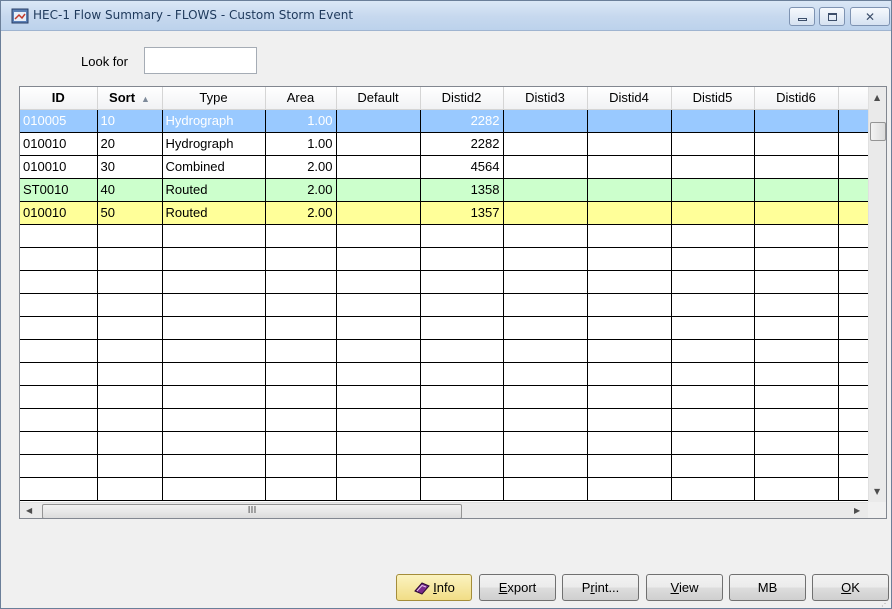  Describe the element at coordinates (713, 98) in the screenshot. I see `col-header-distid5: Distid5` at that location.